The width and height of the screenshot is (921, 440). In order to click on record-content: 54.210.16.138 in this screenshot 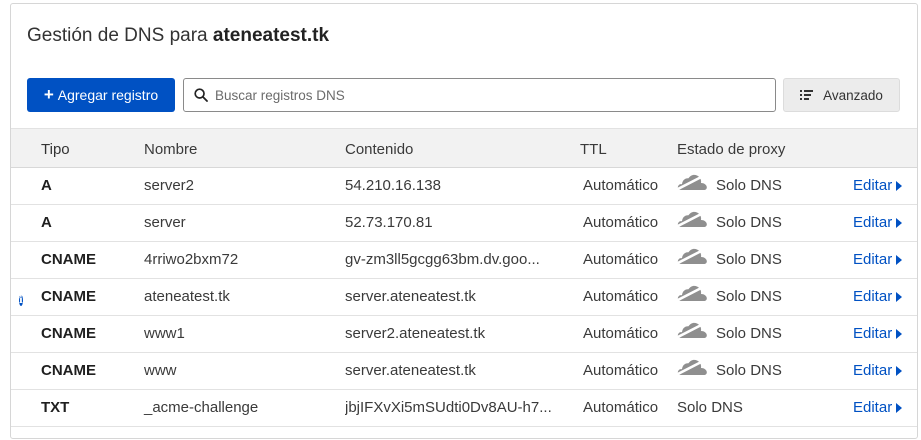, I will do `click(393, 185)`.